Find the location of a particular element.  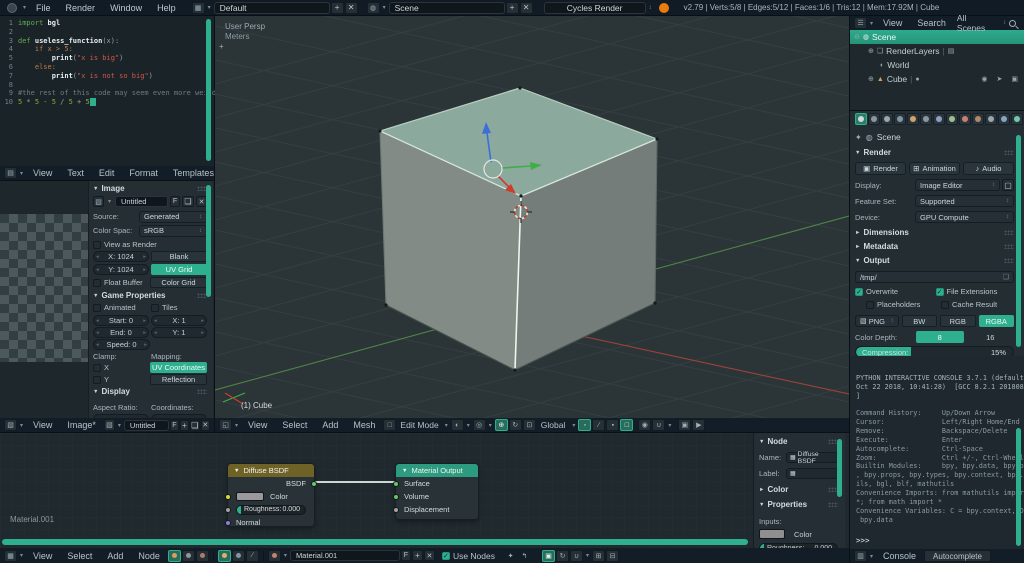

screen-layout-field: Default is located at coordinates (271, 7).